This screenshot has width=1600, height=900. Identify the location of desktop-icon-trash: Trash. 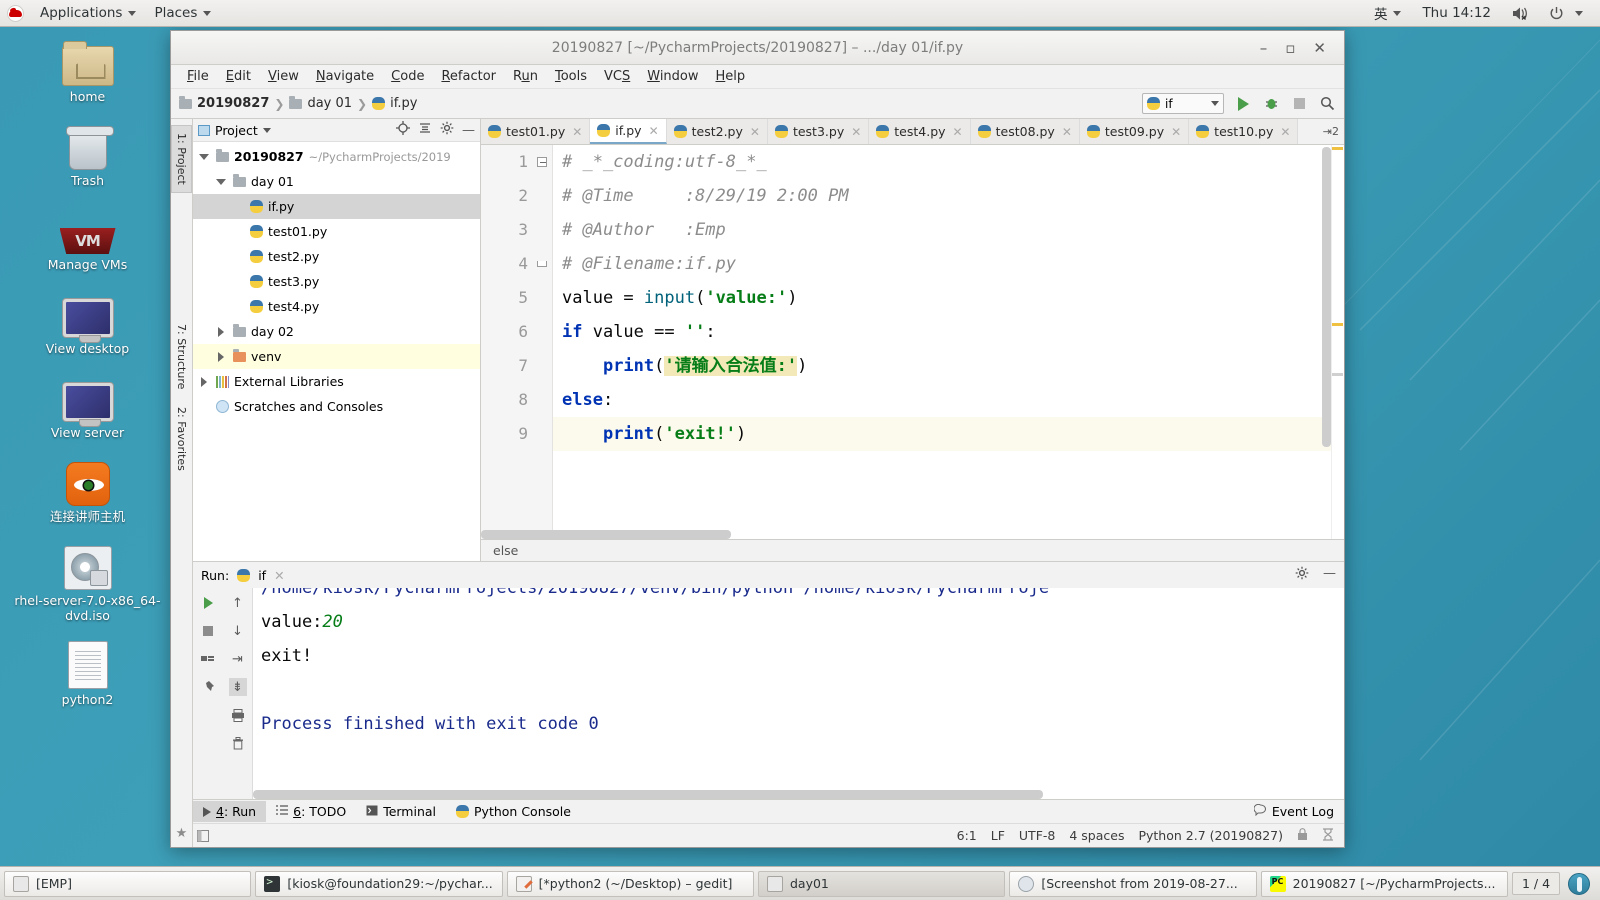
(87, 153).